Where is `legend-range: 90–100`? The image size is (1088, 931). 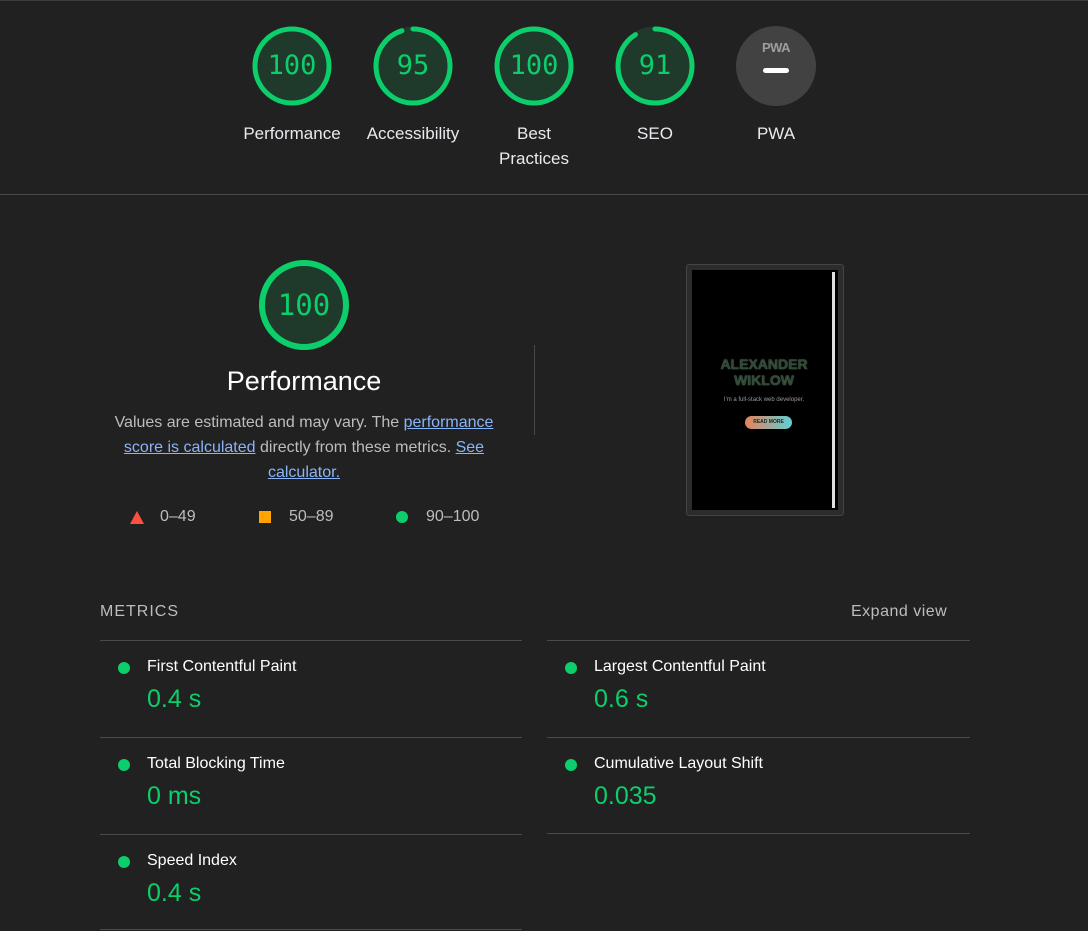 legend-range: 90–100 is located at coordinates (453, 516).